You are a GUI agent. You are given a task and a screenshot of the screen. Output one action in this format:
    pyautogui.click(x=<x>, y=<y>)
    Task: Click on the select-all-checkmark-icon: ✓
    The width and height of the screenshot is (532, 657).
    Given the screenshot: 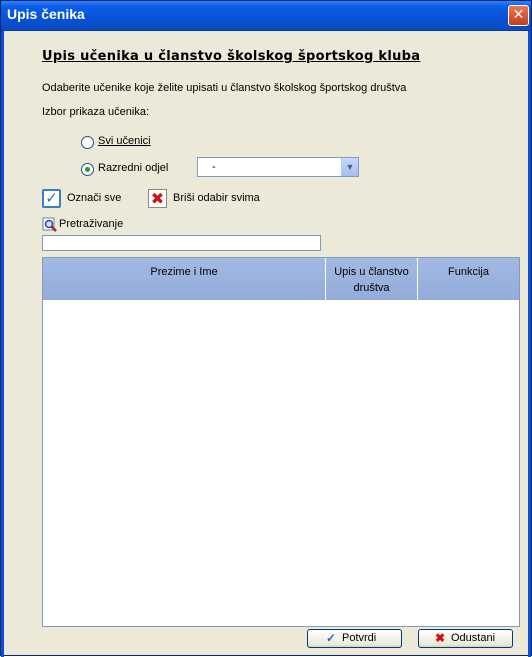 What is the action you would take?
    pyautogui.click(x=51, y=198)
    